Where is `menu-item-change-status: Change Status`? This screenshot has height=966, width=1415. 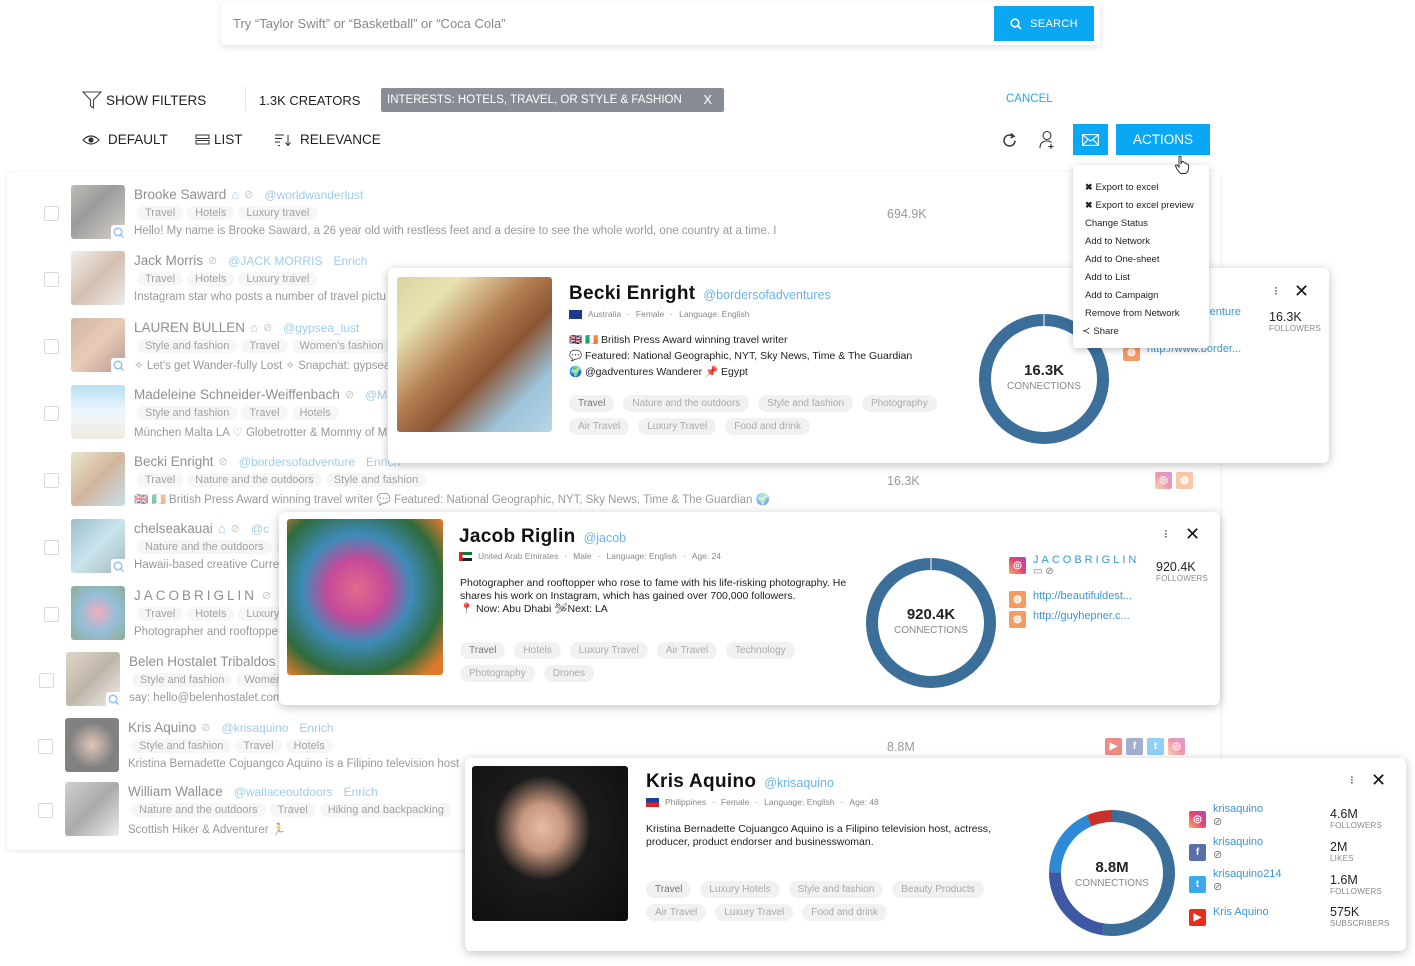 menu-item-change-status: Change Status is located at coordinates (1141, 223).